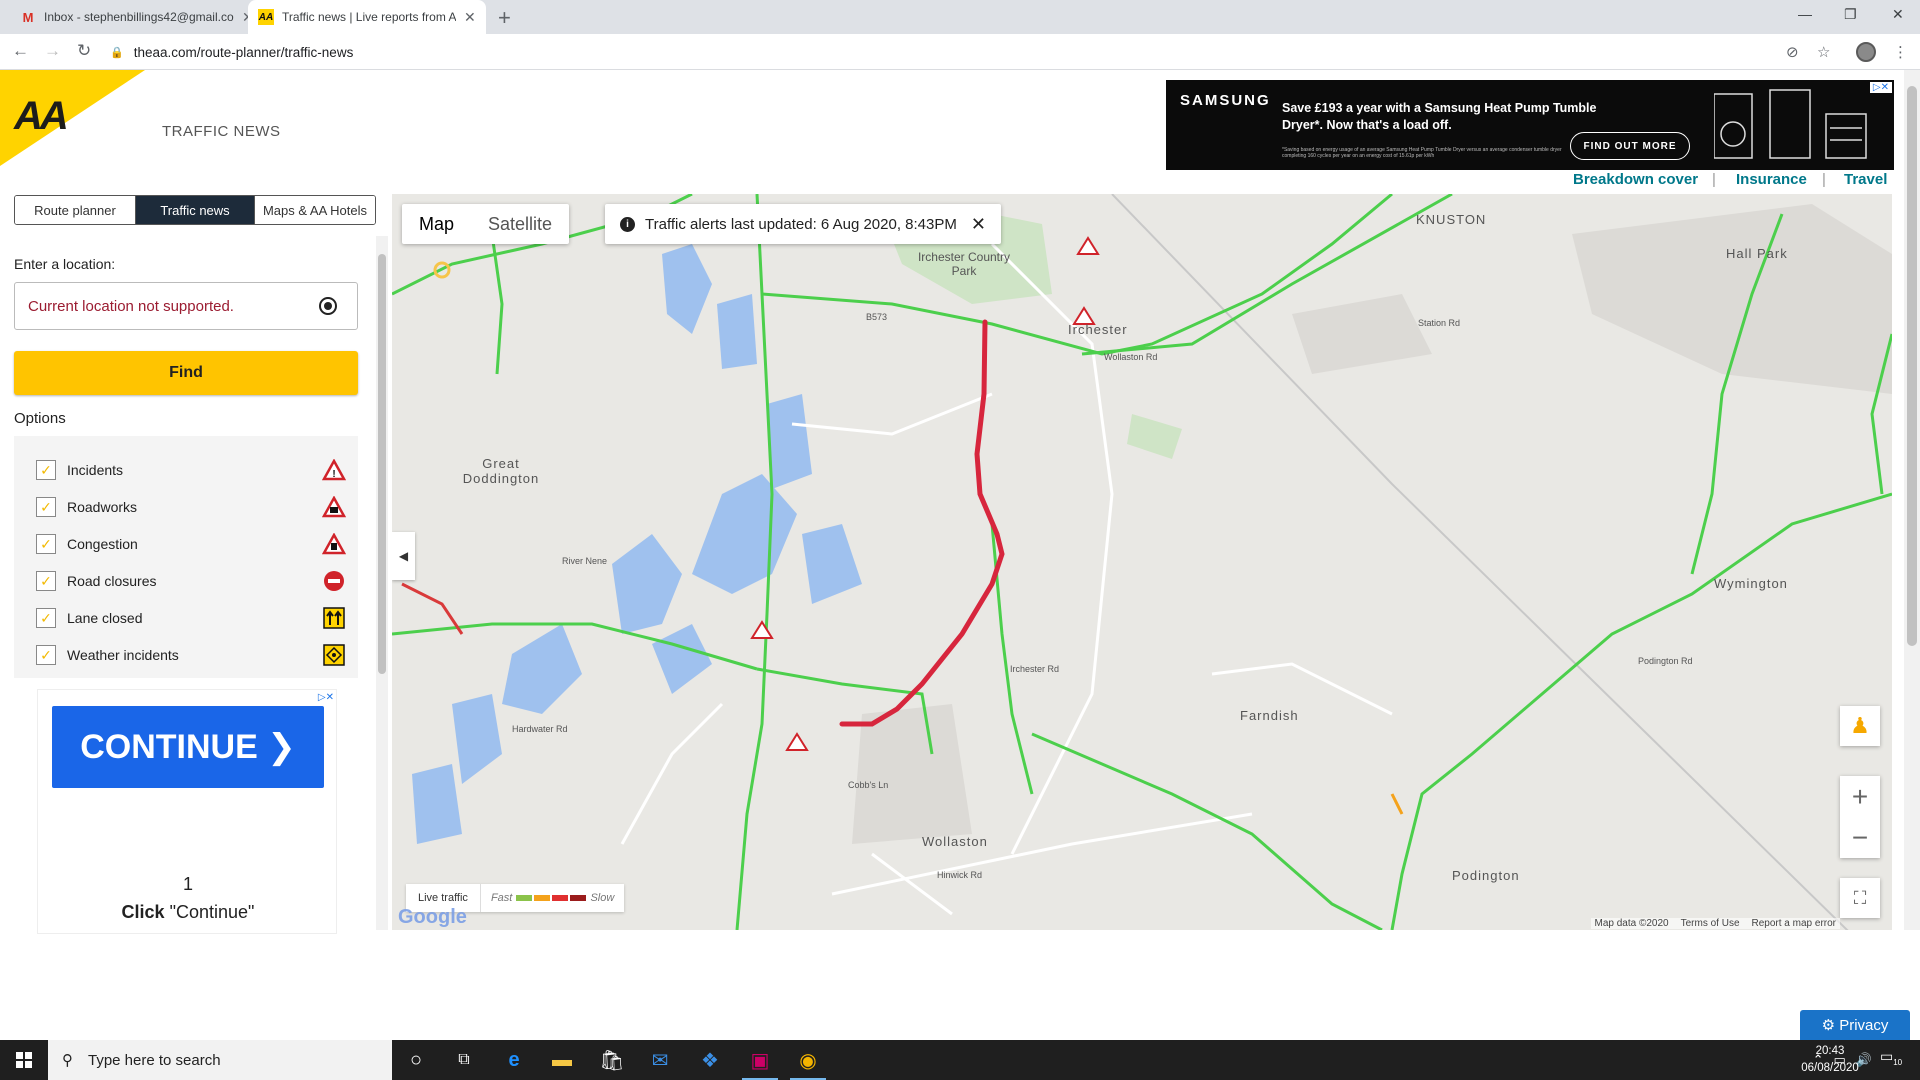  Describe the element at coordinates (578, 898) in the screenshot. I see `swatch-very-slow` at that location.